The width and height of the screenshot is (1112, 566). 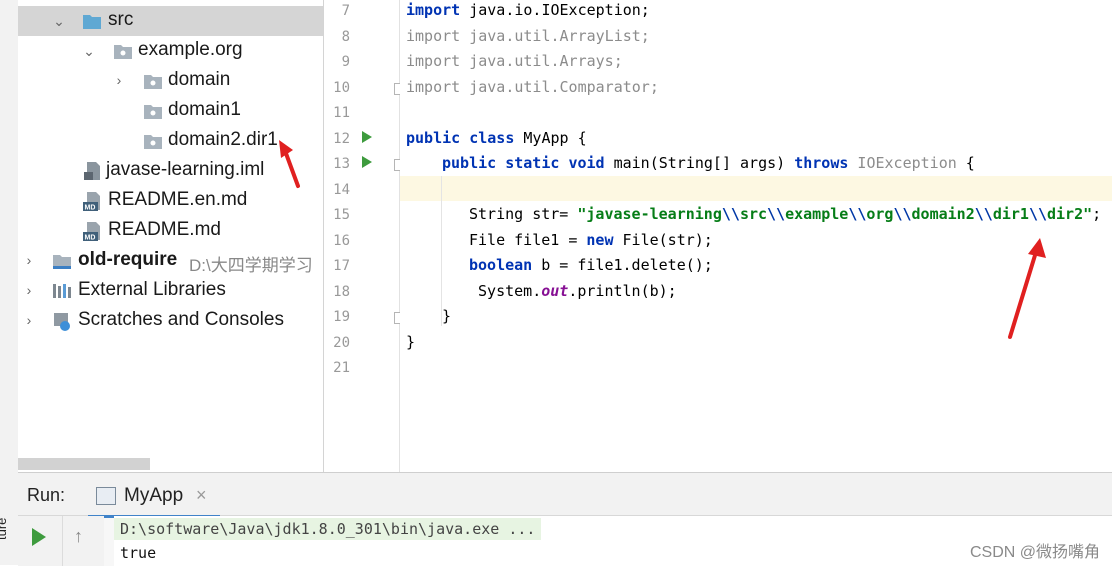 I want to click on tree-item-external-libraries: › External Libraries, so click(x=170, y=291).